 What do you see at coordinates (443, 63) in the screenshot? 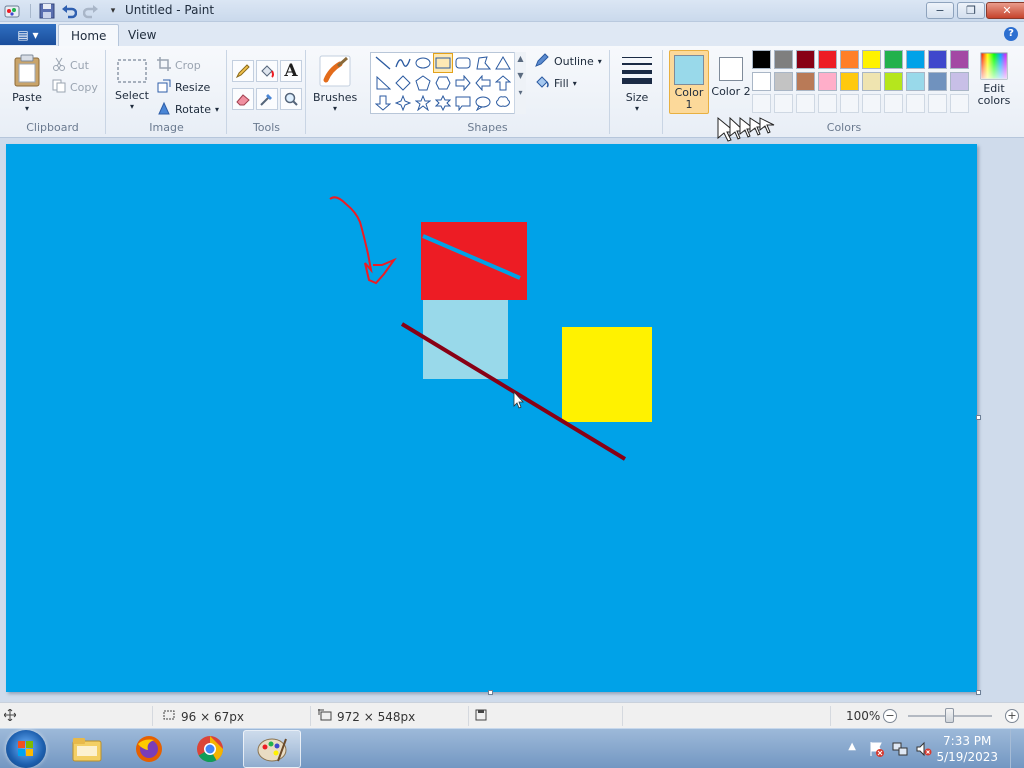
I see `rectangle-shape-icon` at bounding box center [443, 63].